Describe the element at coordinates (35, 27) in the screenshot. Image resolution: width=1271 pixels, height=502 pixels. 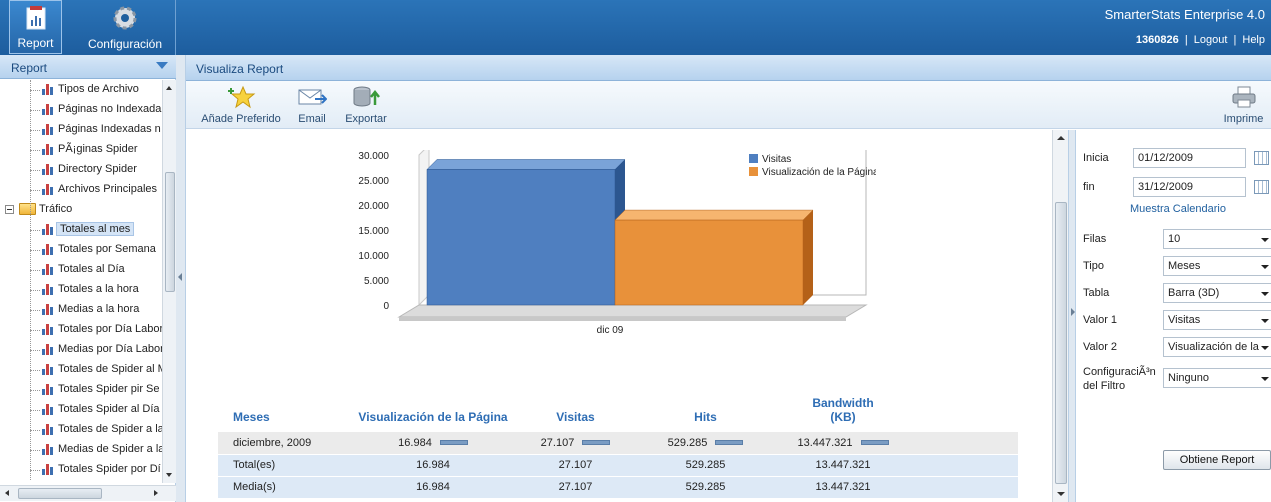
I see `nav-report-button: Report` at that location.